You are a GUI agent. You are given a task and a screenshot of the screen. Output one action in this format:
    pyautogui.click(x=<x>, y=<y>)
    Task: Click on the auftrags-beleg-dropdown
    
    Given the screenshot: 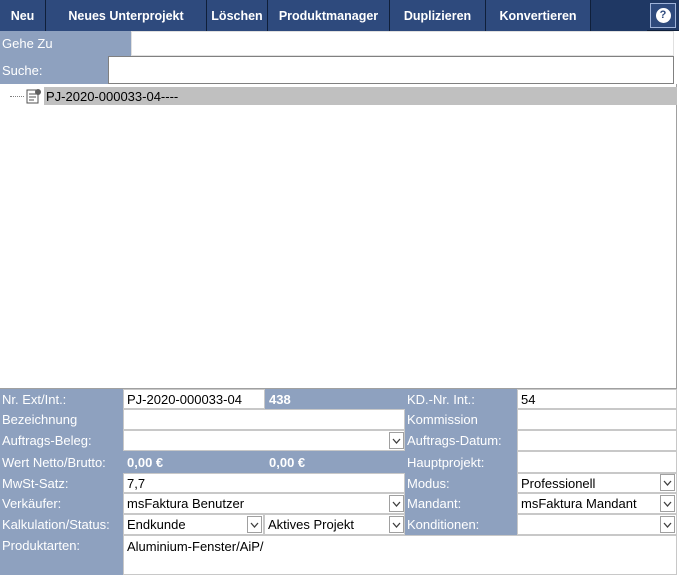 What is the action you would take?
    pyautogui.click(x=396, y=440)
    